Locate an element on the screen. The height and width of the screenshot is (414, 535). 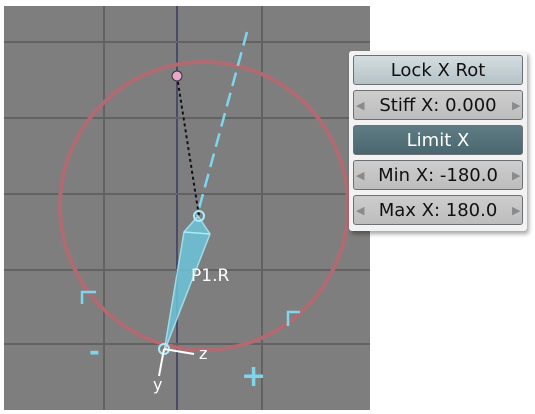
plus-limit-sign: + is located at coordinates (253, 376).